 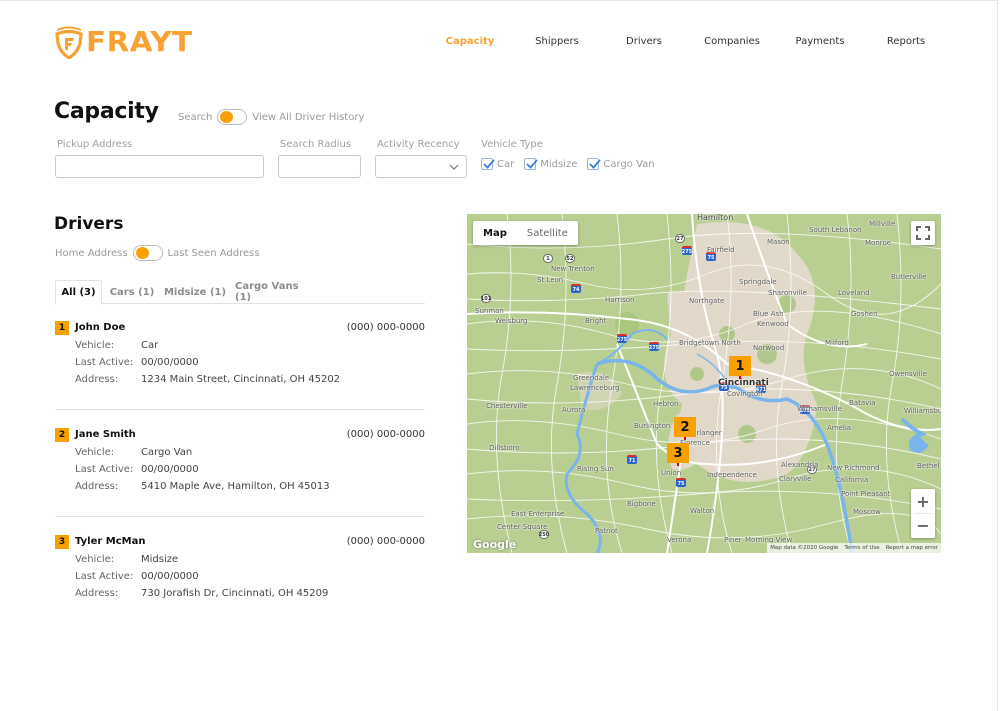 What do you see at coordinates (488, 164) in the screenshot?
I see `checkbox-car` at bounding box center [488, 164].